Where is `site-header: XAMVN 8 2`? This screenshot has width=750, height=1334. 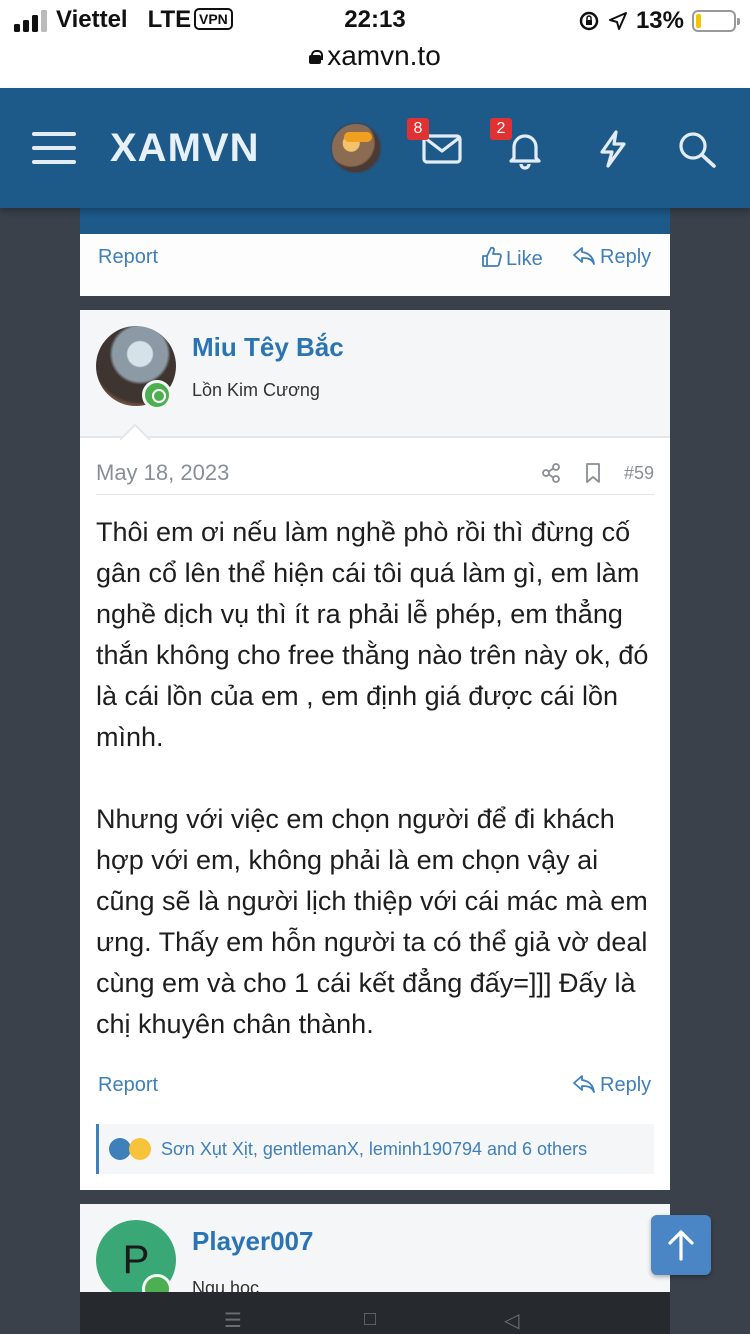
site-header: XAMVN 8 2 is located at coordinates (375, 148).